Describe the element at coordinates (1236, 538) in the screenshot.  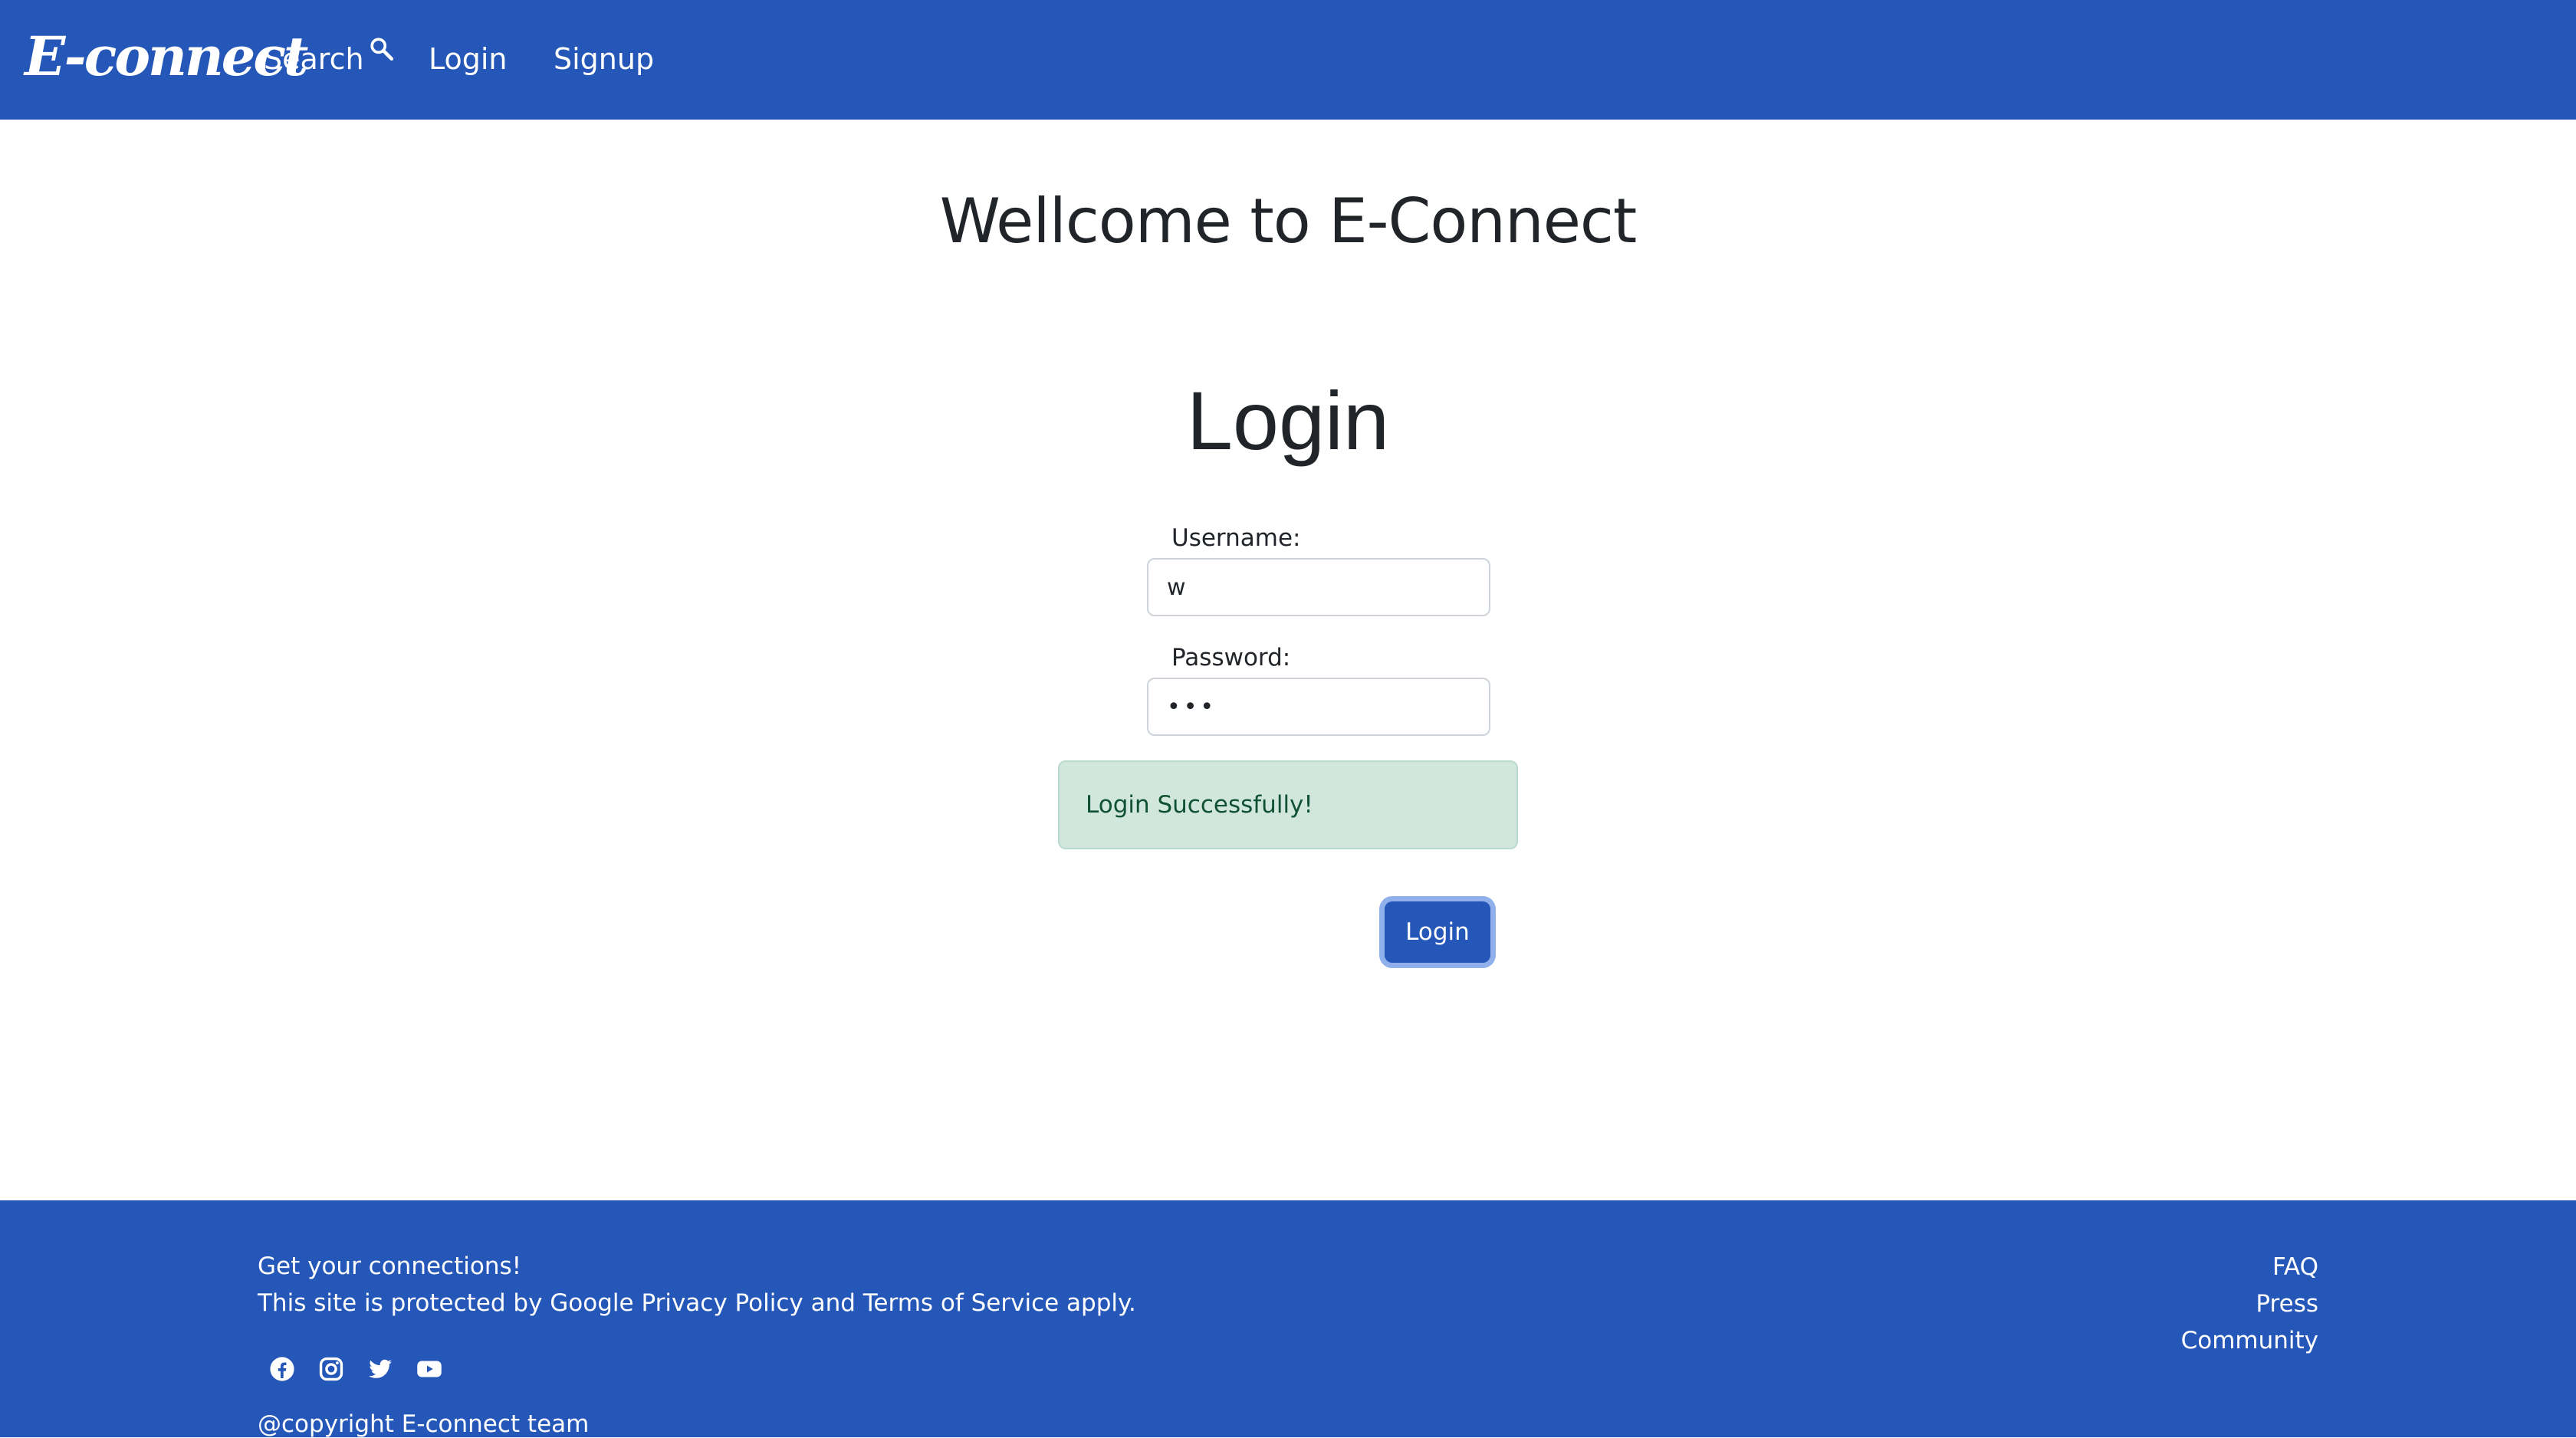
I see `username-label: Username:` at that location.